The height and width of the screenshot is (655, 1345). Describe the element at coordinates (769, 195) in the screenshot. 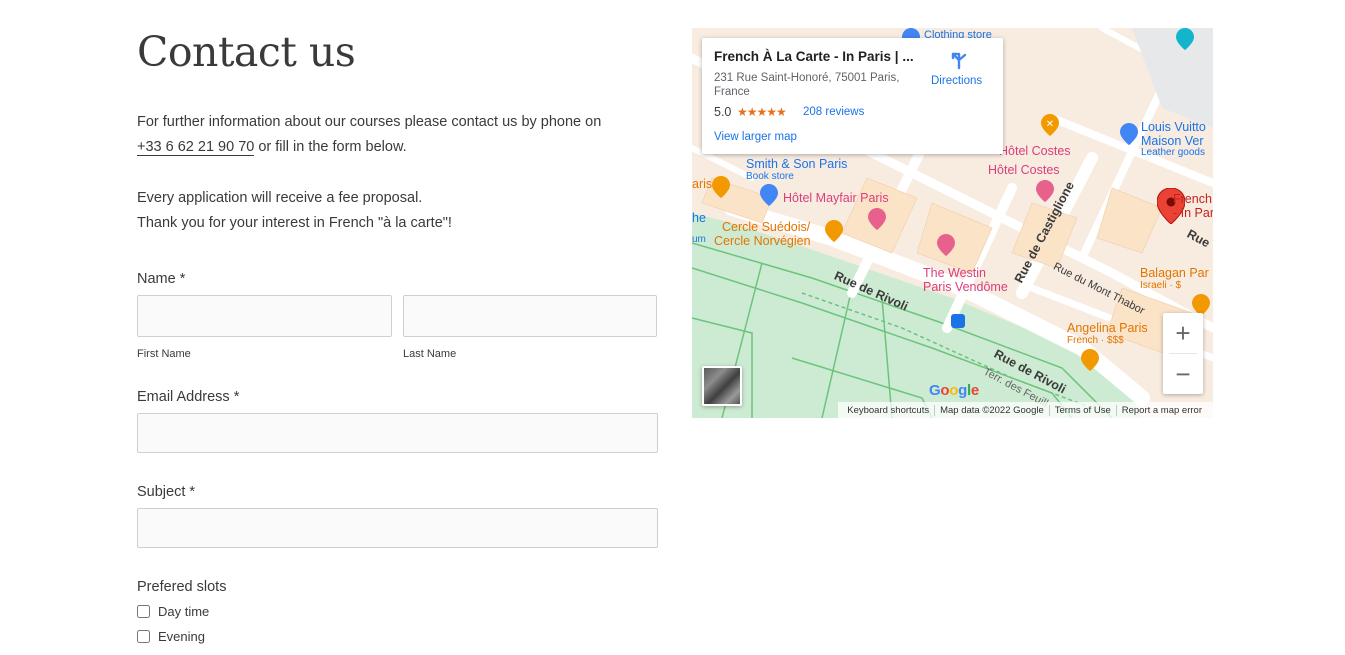

I see `book-store-icon` at that location.